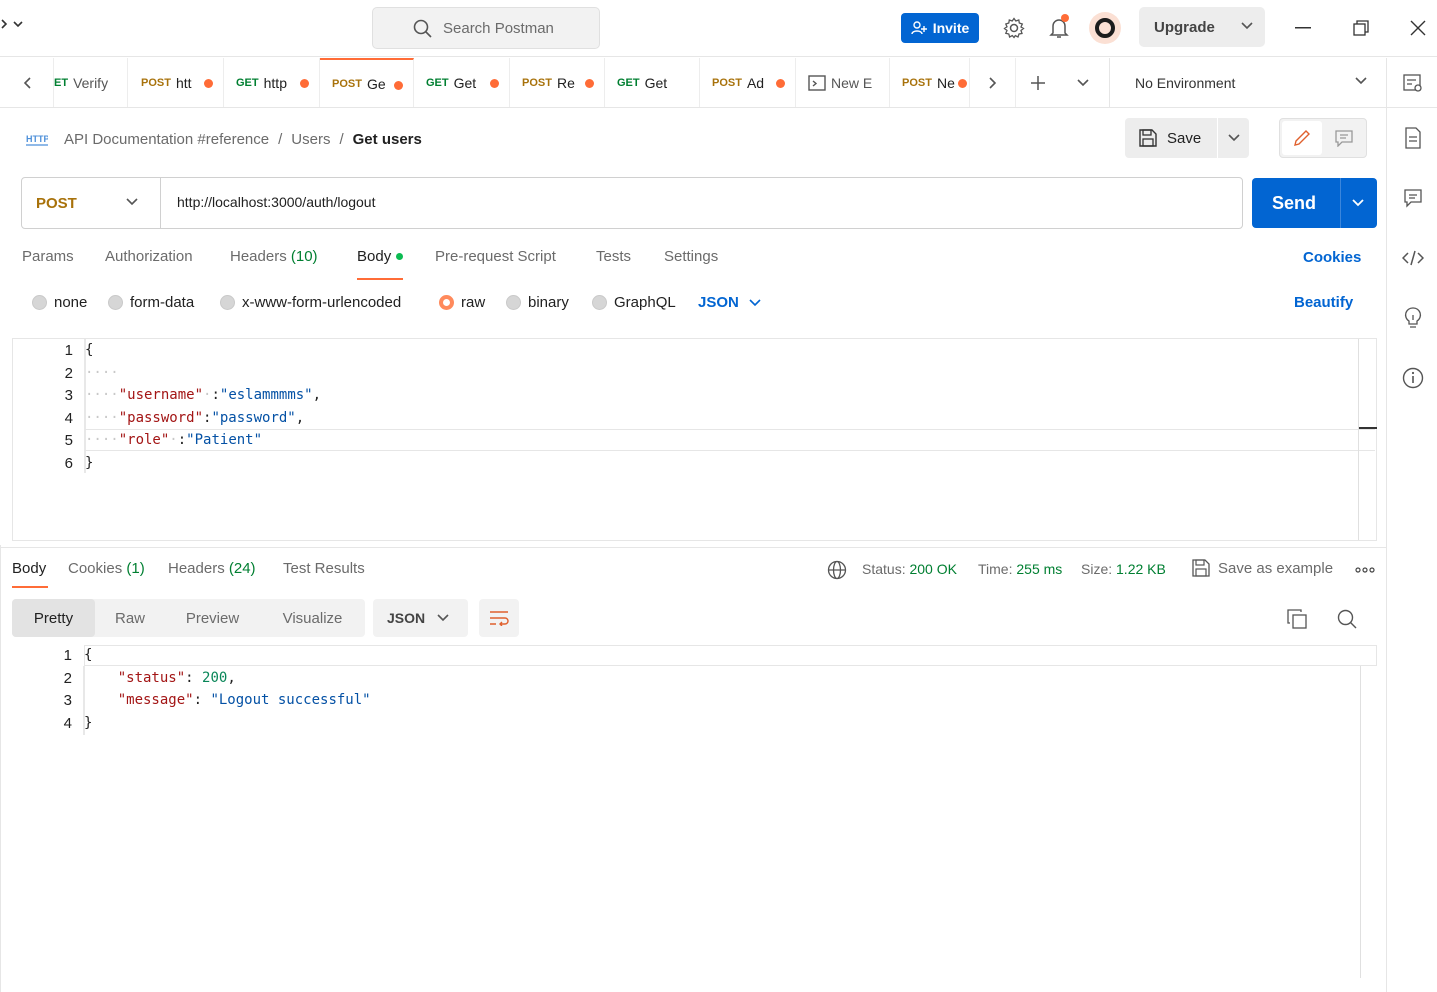 The height and width of the screenshot is (992, 1437). What do you see at coordinates (1039, 569) in the screenshot?
I see `time-value: 255 ms` at bounding box center [1039, 569].